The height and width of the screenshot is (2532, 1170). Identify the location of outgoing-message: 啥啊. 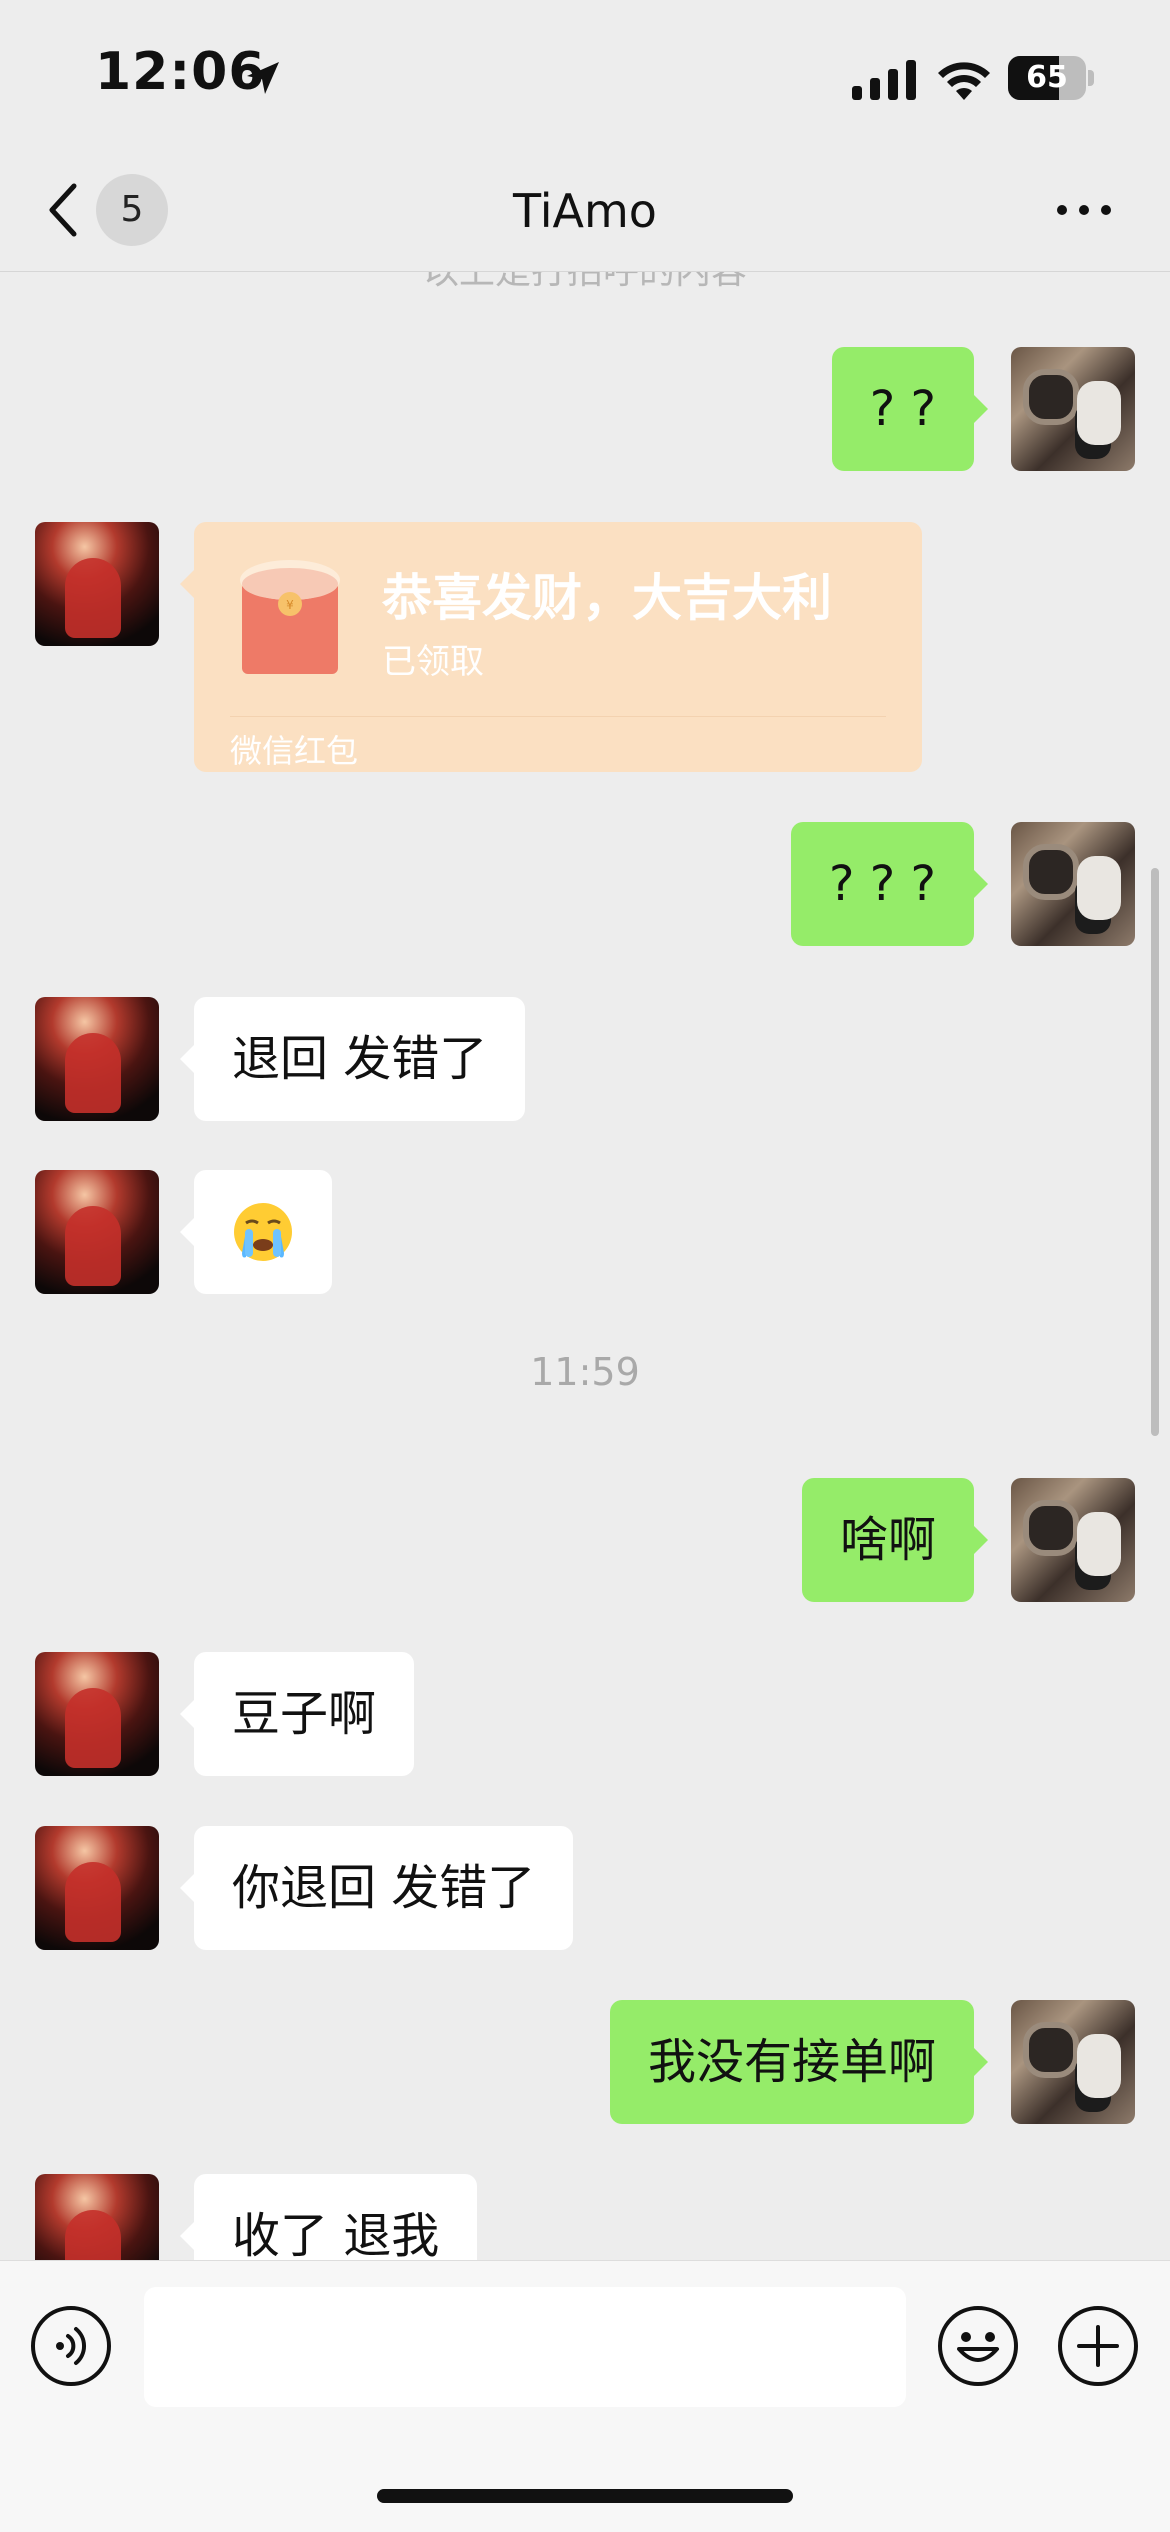
(895, 1540).